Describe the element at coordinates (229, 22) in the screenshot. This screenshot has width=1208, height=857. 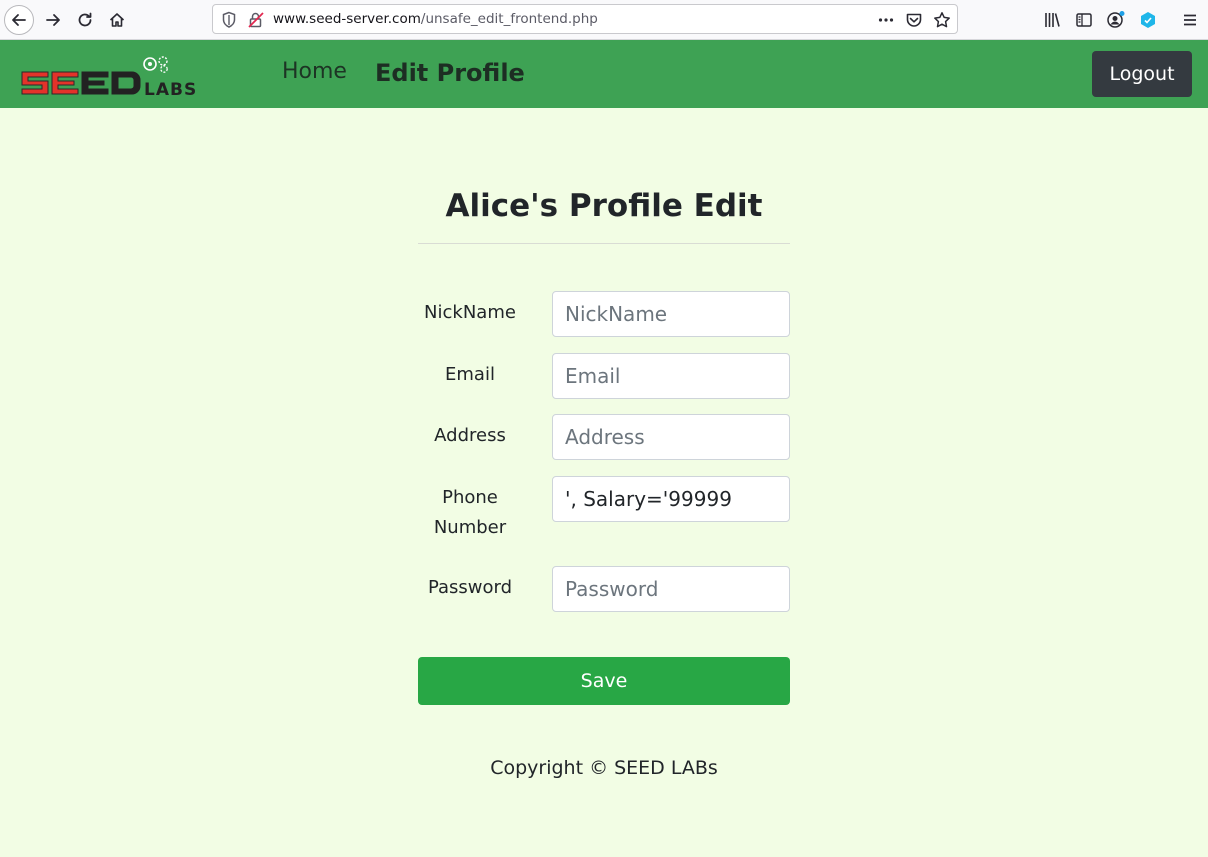
I see `shield-icon` at that location.